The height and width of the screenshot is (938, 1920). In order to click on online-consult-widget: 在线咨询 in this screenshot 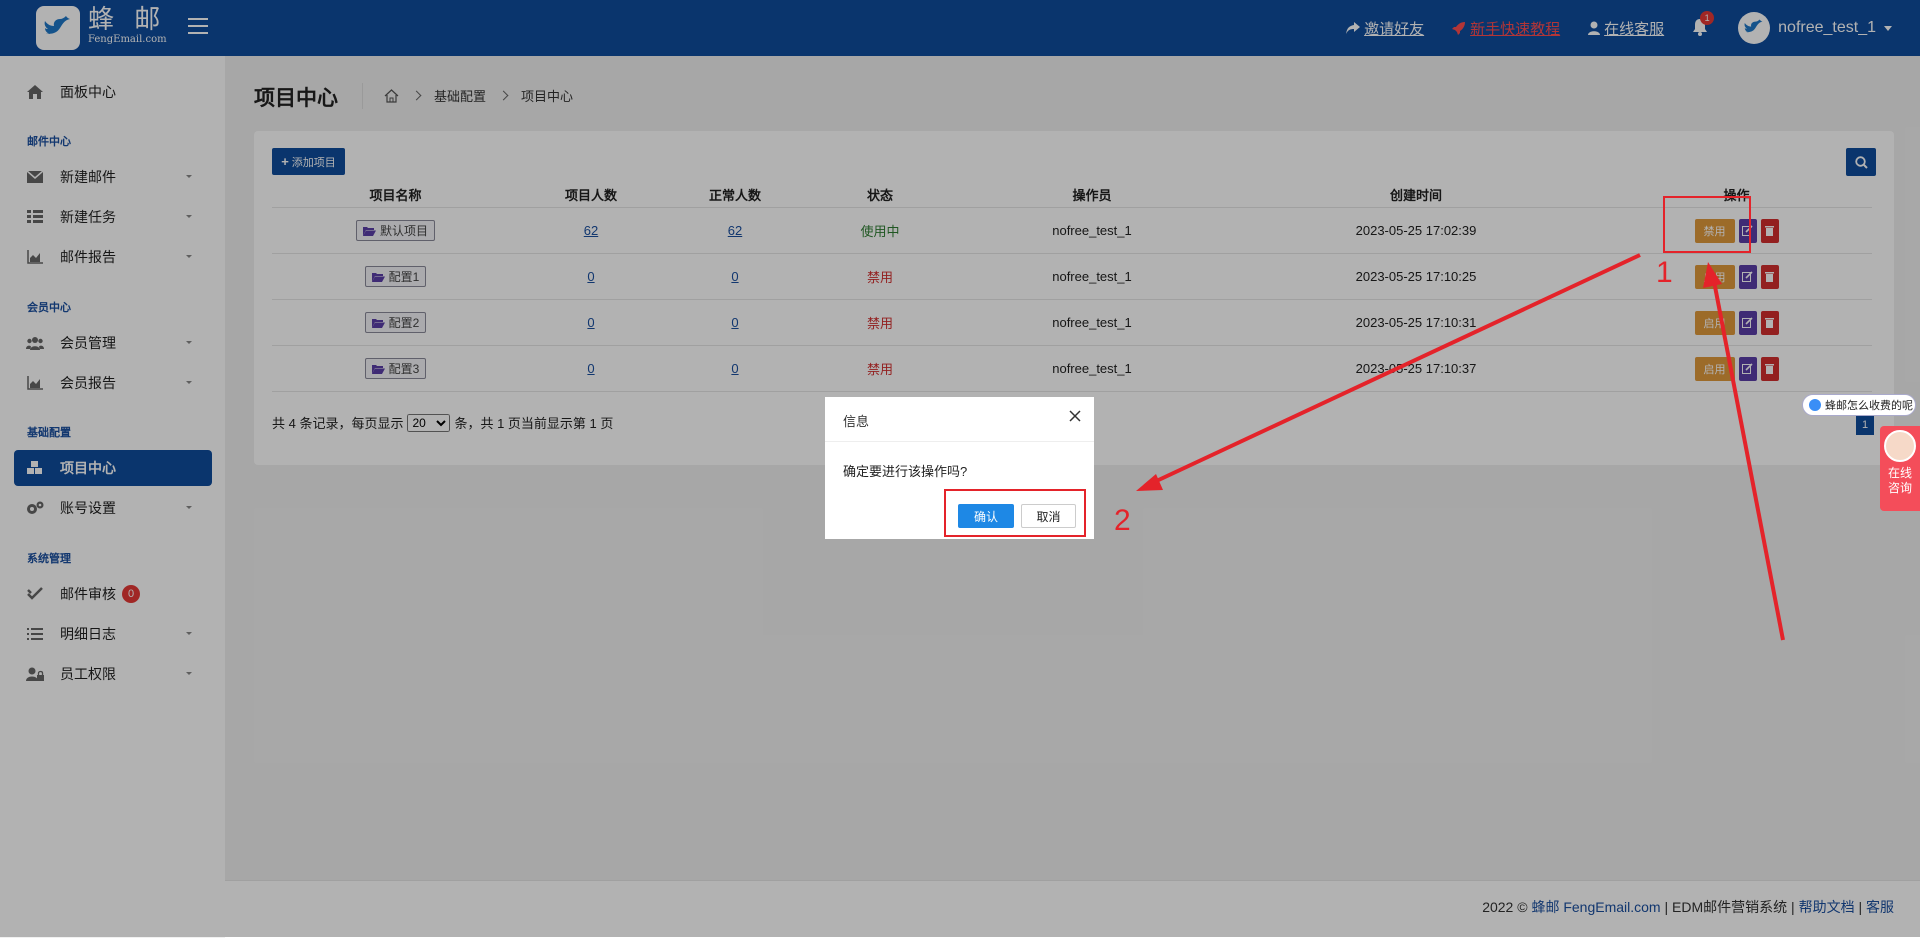, I will do `click(1900, 468)`.